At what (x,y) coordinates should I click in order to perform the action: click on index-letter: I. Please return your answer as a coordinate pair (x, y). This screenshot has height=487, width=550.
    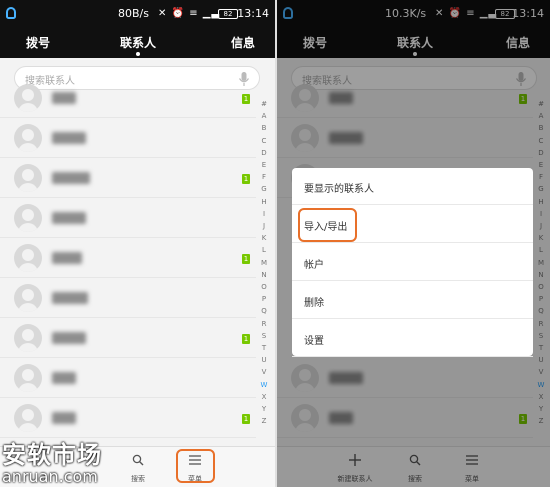
    Looking at the image, I should click on (264, 214).